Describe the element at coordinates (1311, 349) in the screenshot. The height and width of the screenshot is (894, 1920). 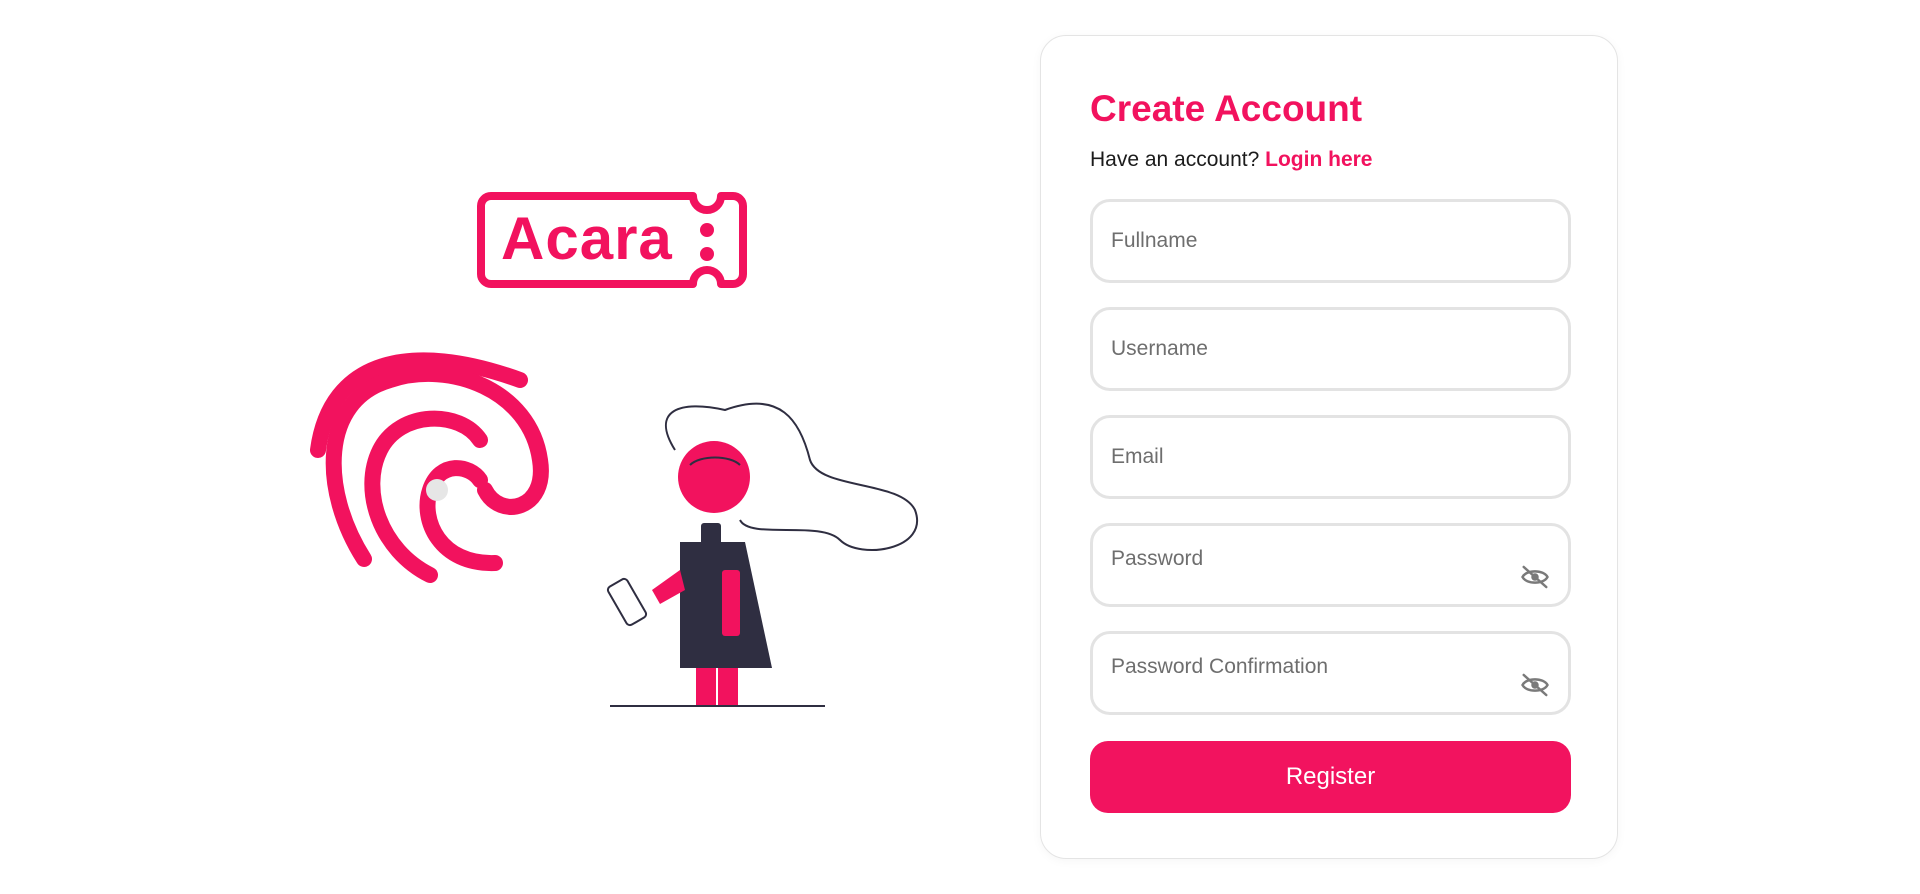
I see `username-input` at that location.